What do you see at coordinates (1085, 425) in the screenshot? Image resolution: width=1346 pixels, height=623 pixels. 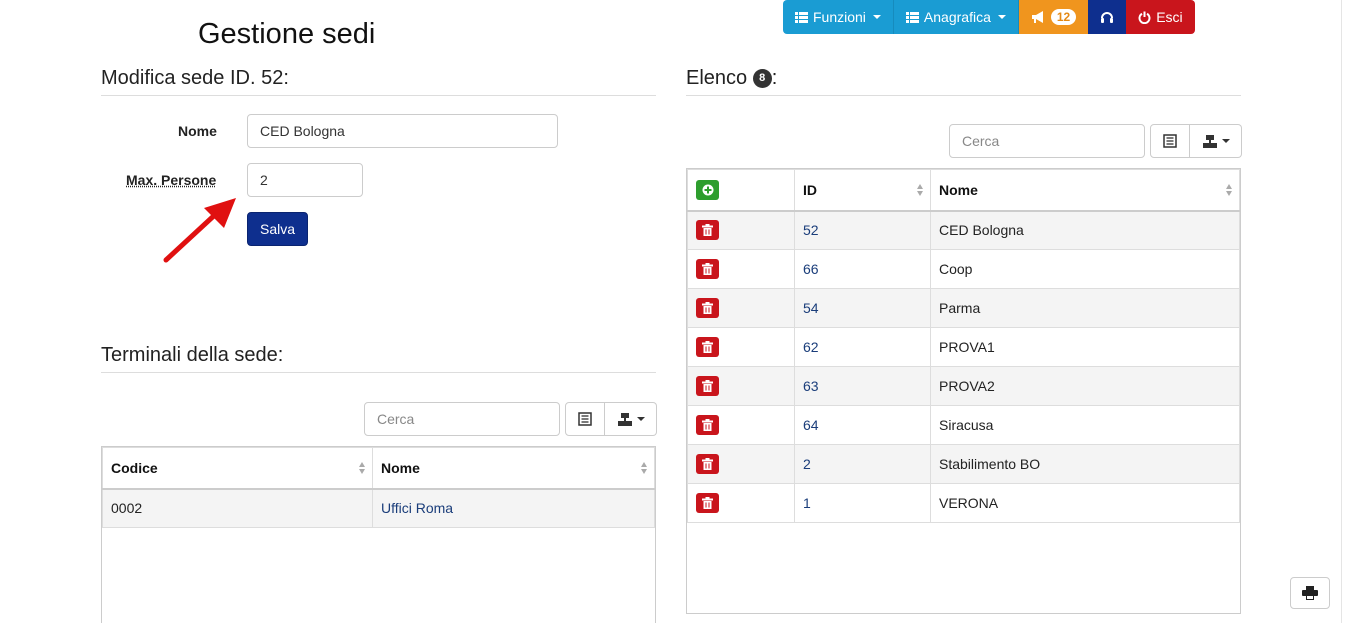 I see `sede-name-cell: Siracusa` at bounding box center [1085, 425].